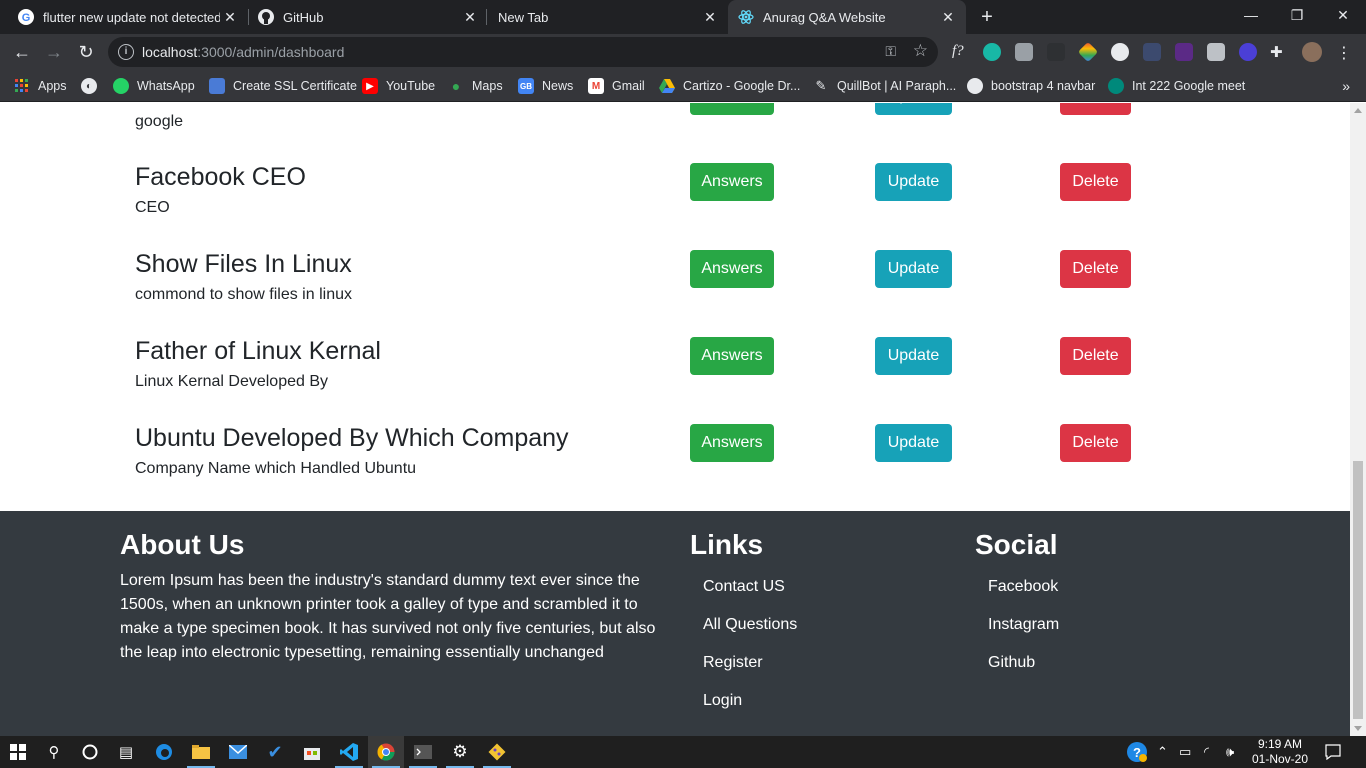 The width and height of the screenshot is (1366, 768). What do you see at coordinates (1358, 590) in the screenshot?
I see `scrollbar-thumb` at bounding box center [1358, 590].